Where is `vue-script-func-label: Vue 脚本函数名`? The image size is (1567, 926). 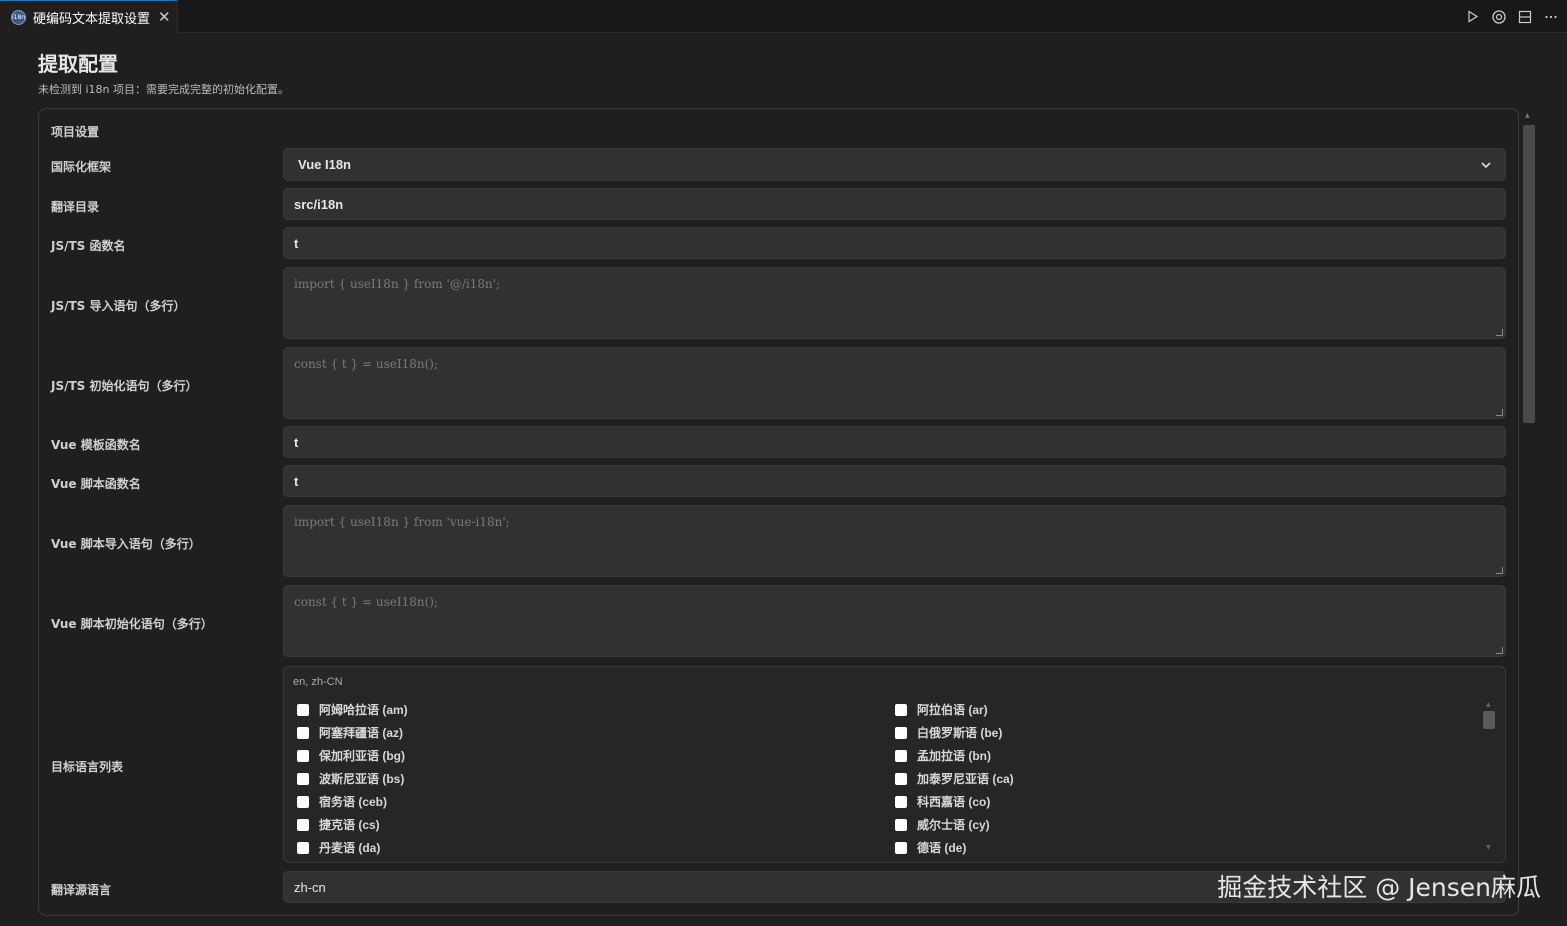
vue-script-func-label: Vue 脚本函数名 is located at coordinates (96, 484).